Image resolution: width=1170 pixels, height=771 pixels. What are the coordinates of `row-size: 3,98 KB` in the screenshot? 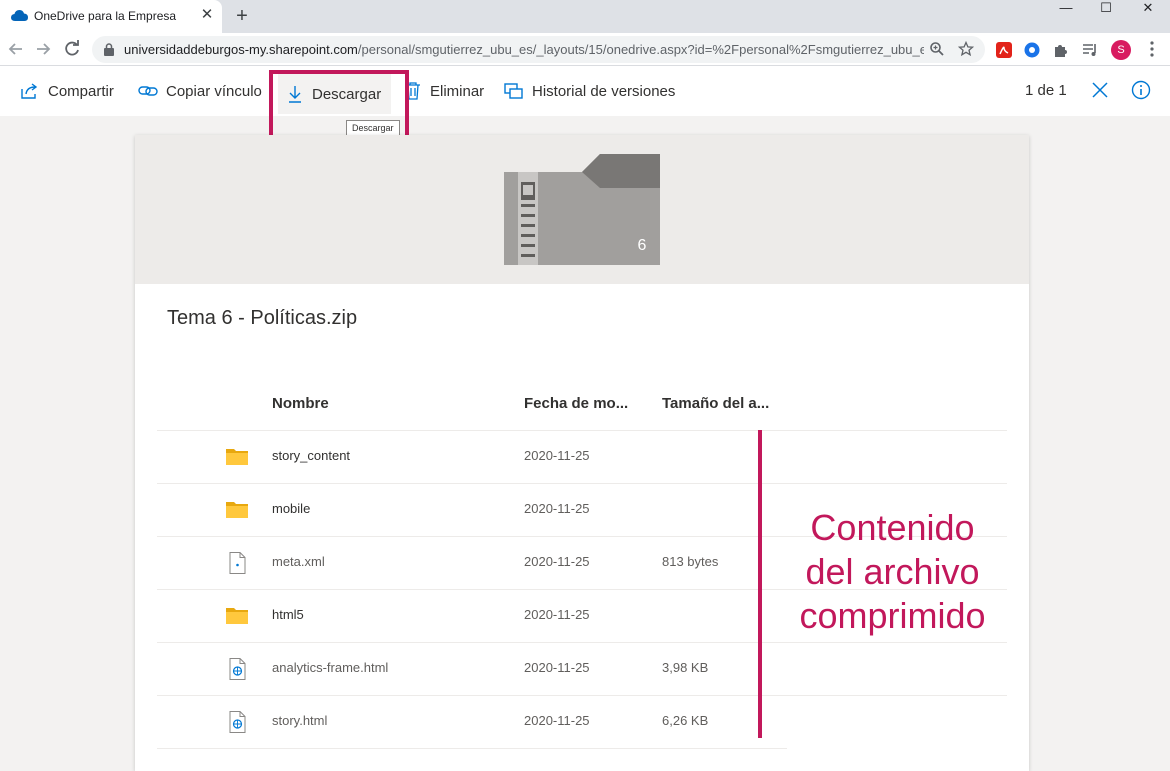 It's located at (685, 667).